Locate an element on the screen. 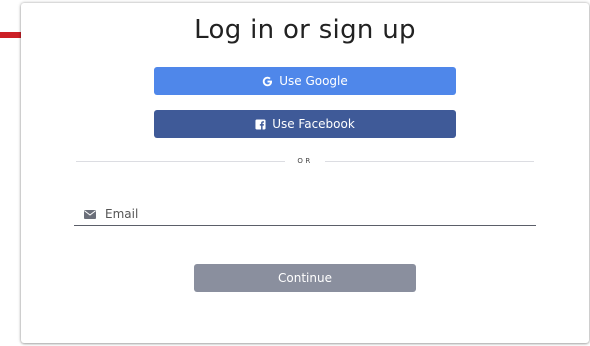 Image resolution: width=590 pixels, height=346 pixels. google-login-label: Use Google is located at coordinates (313, 81).